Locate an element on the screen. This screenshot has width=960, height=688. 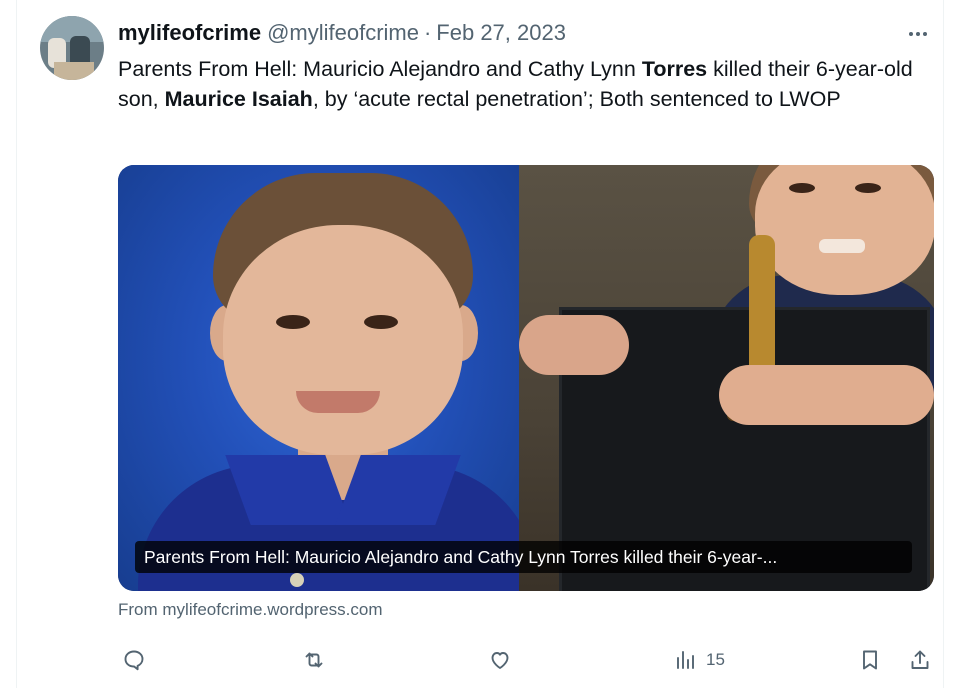
share-icon is located at coordinates (920, 659).